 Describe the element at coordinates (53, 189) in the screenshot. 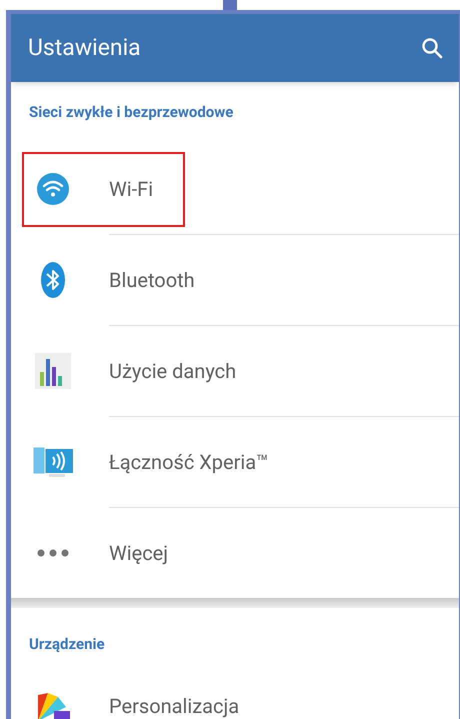

I see `wifi-icon` at that location.